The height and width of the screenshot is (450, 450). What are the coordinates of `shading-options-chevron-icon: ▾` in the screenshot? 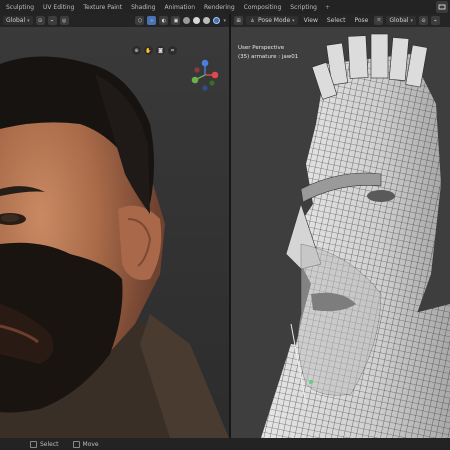 It's located at (224, 21).